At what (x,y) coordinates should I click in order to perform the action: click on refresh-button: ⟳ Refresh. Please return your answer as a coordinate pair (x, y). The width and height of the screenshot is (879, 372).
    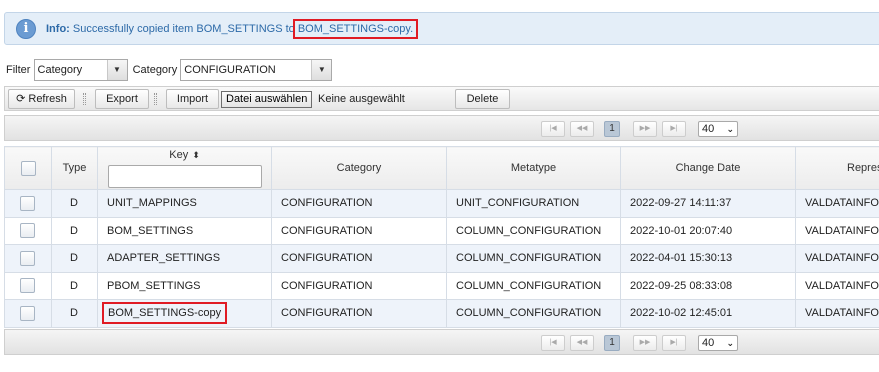
    Looking at the image, I should click on (41, 99).